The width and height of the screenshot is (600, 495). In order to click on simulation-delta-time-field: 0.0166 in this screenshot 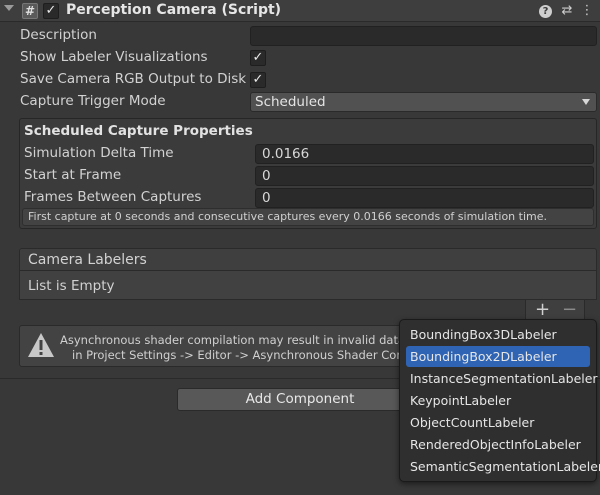, I will do `click(424, 154)`.